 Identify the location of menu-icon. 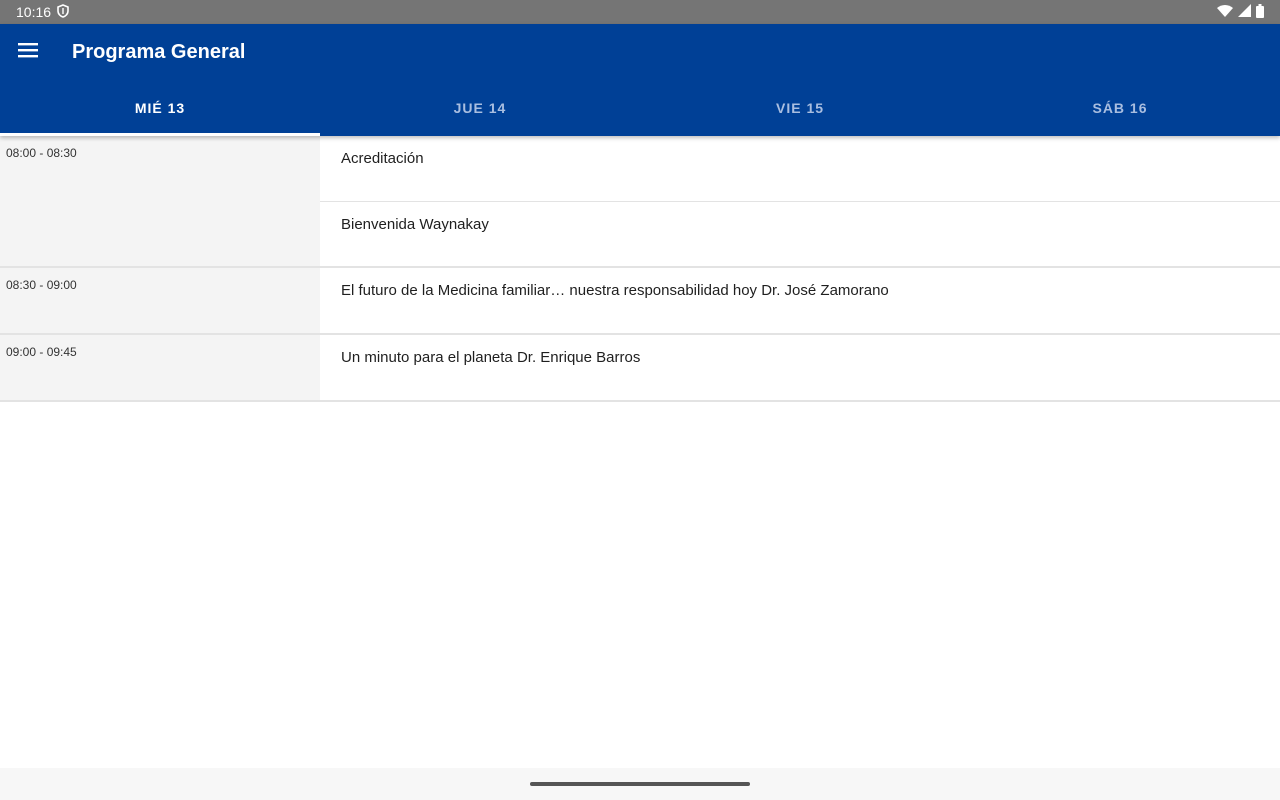
(28, 52).